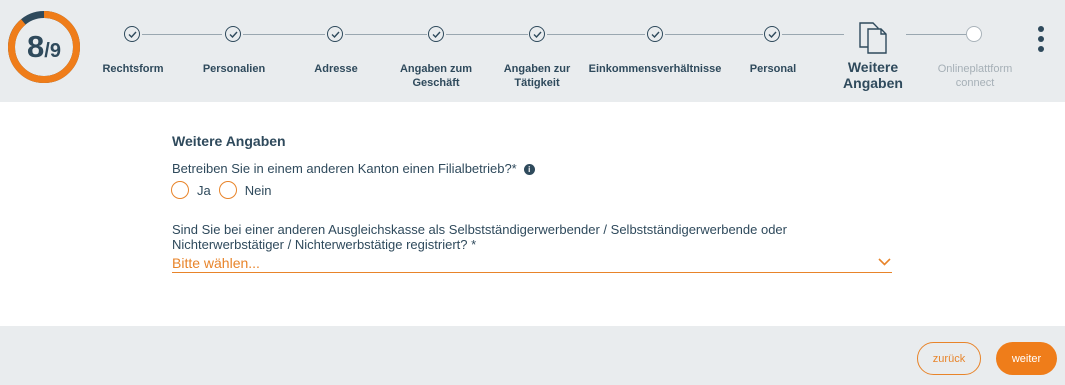 This screenshot has width=1065, height=385. What do you see at coordinates (537, 76) in the screenshot?
I see `step-label-angaben-taetigkeit: Angaben zur Tätigkeit` at bounding box center [537, 76].